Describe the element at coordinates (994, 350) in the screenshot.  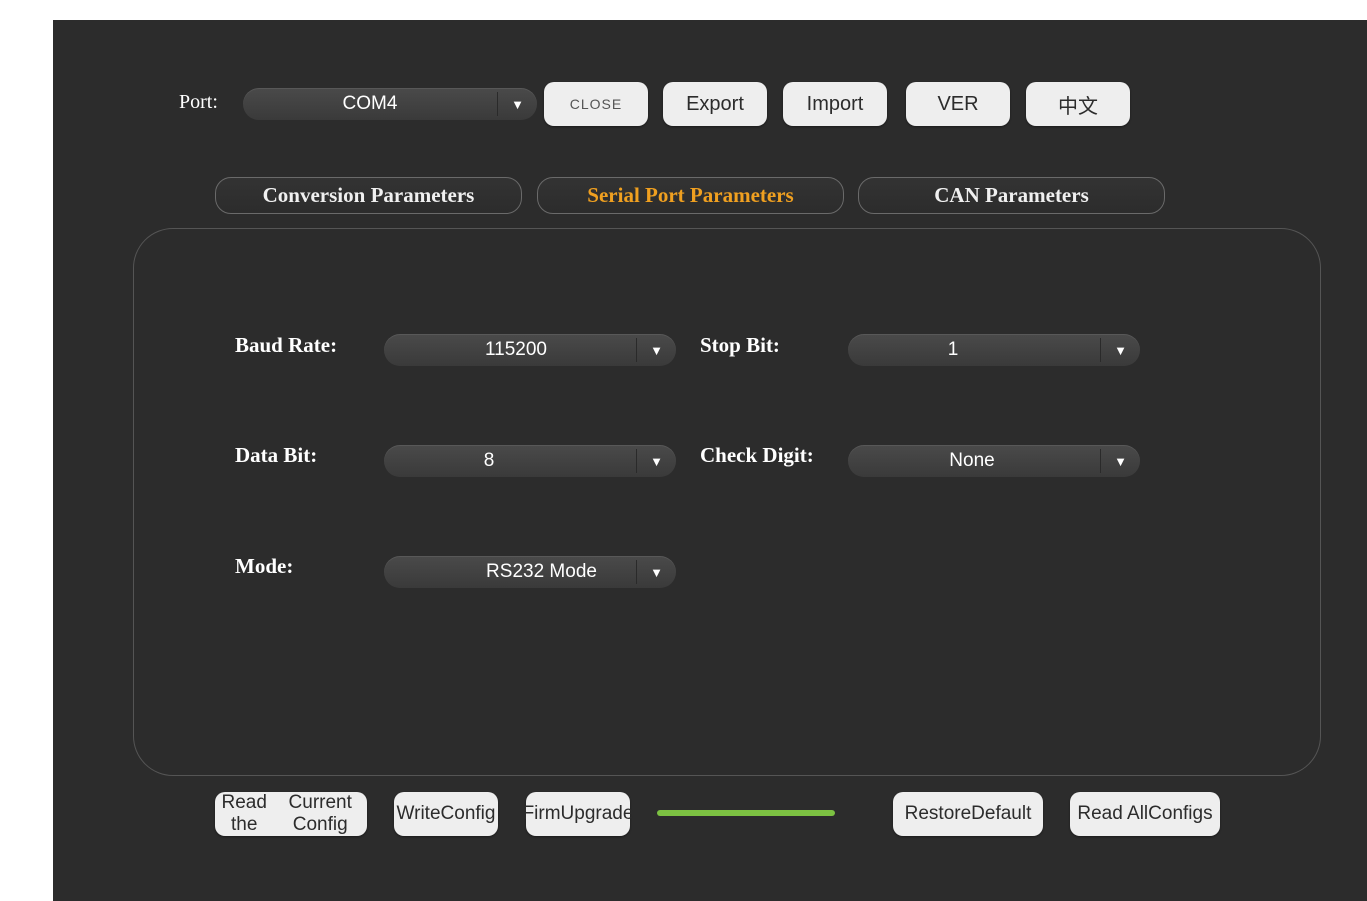
I see `stop-bit-select: 1 ▼` at that location.